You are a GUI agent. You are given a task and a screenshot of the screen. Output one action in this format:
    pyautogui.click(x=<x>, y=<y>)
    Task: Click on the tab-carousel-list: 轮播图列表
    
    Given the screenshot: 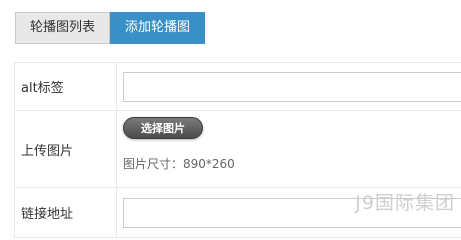 What is the action you would take?
    pyautogui.click(x=62, y=28)
    